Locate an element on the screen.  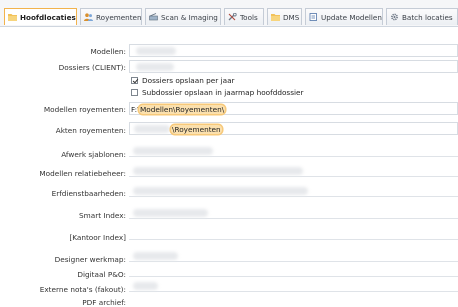
tab-hoofdlocaties: Hoofdlocaties is located at coordinates (40, 16).